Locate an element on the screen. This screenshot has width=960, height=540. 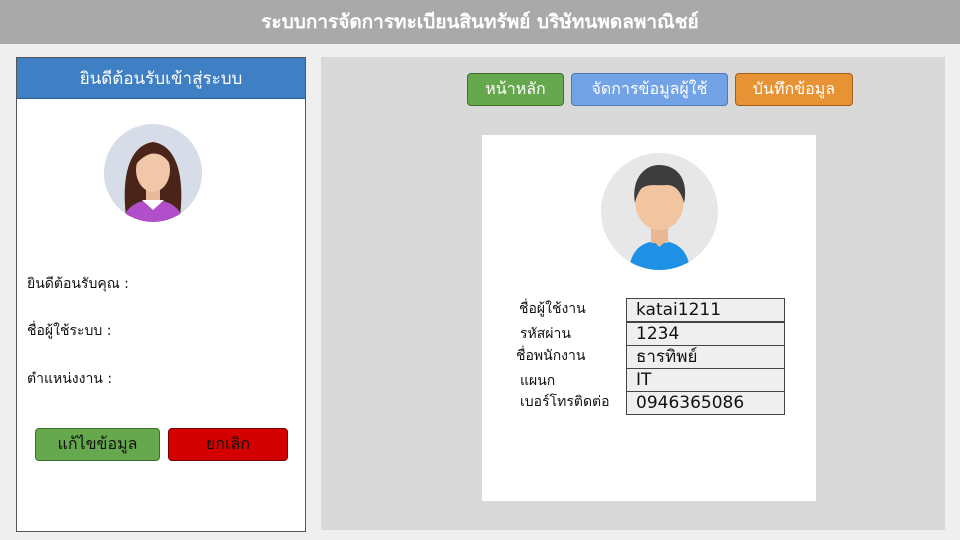
department-field-label: แผนก is located at coordinates (538, 381).